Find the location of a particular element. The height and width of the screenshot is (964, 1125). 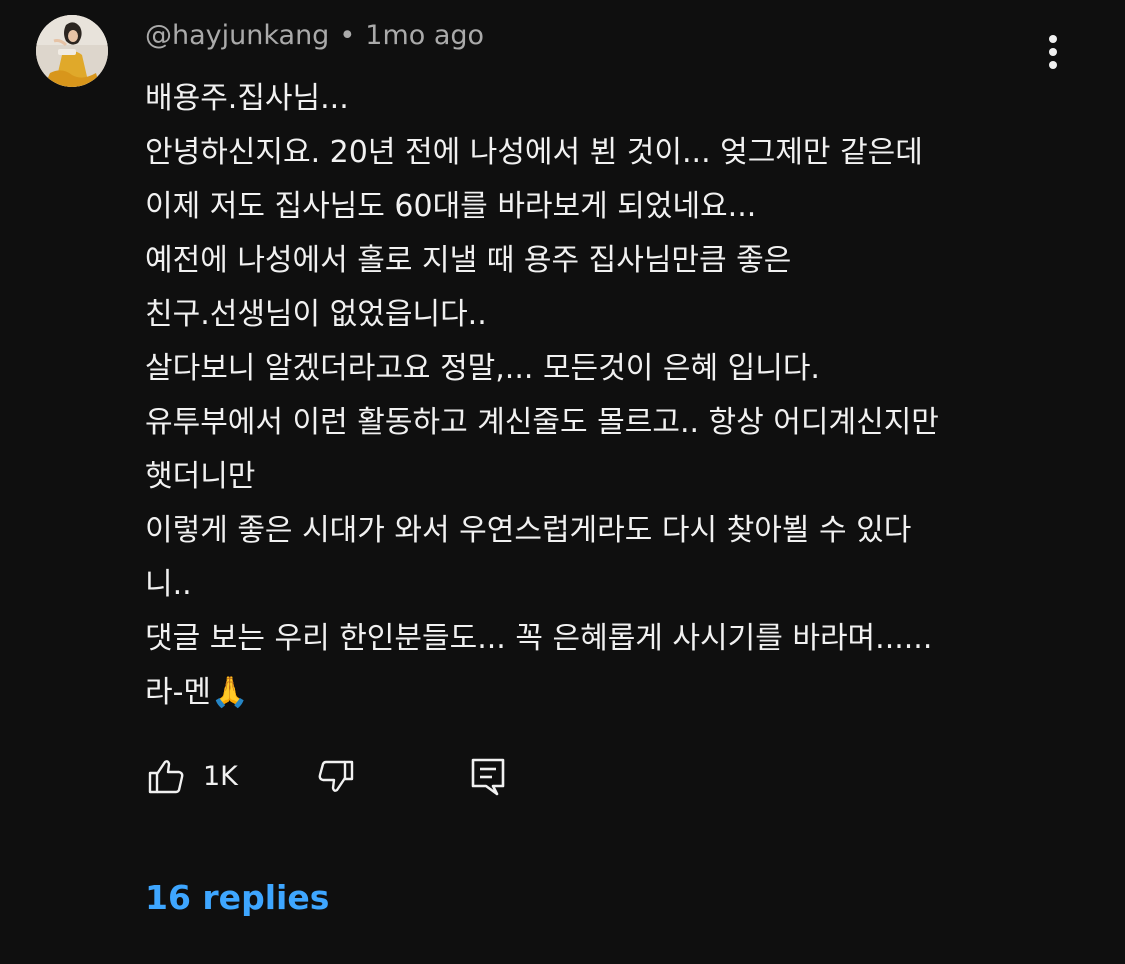

comment-line: 니.. is located at coordinates (168, 584).